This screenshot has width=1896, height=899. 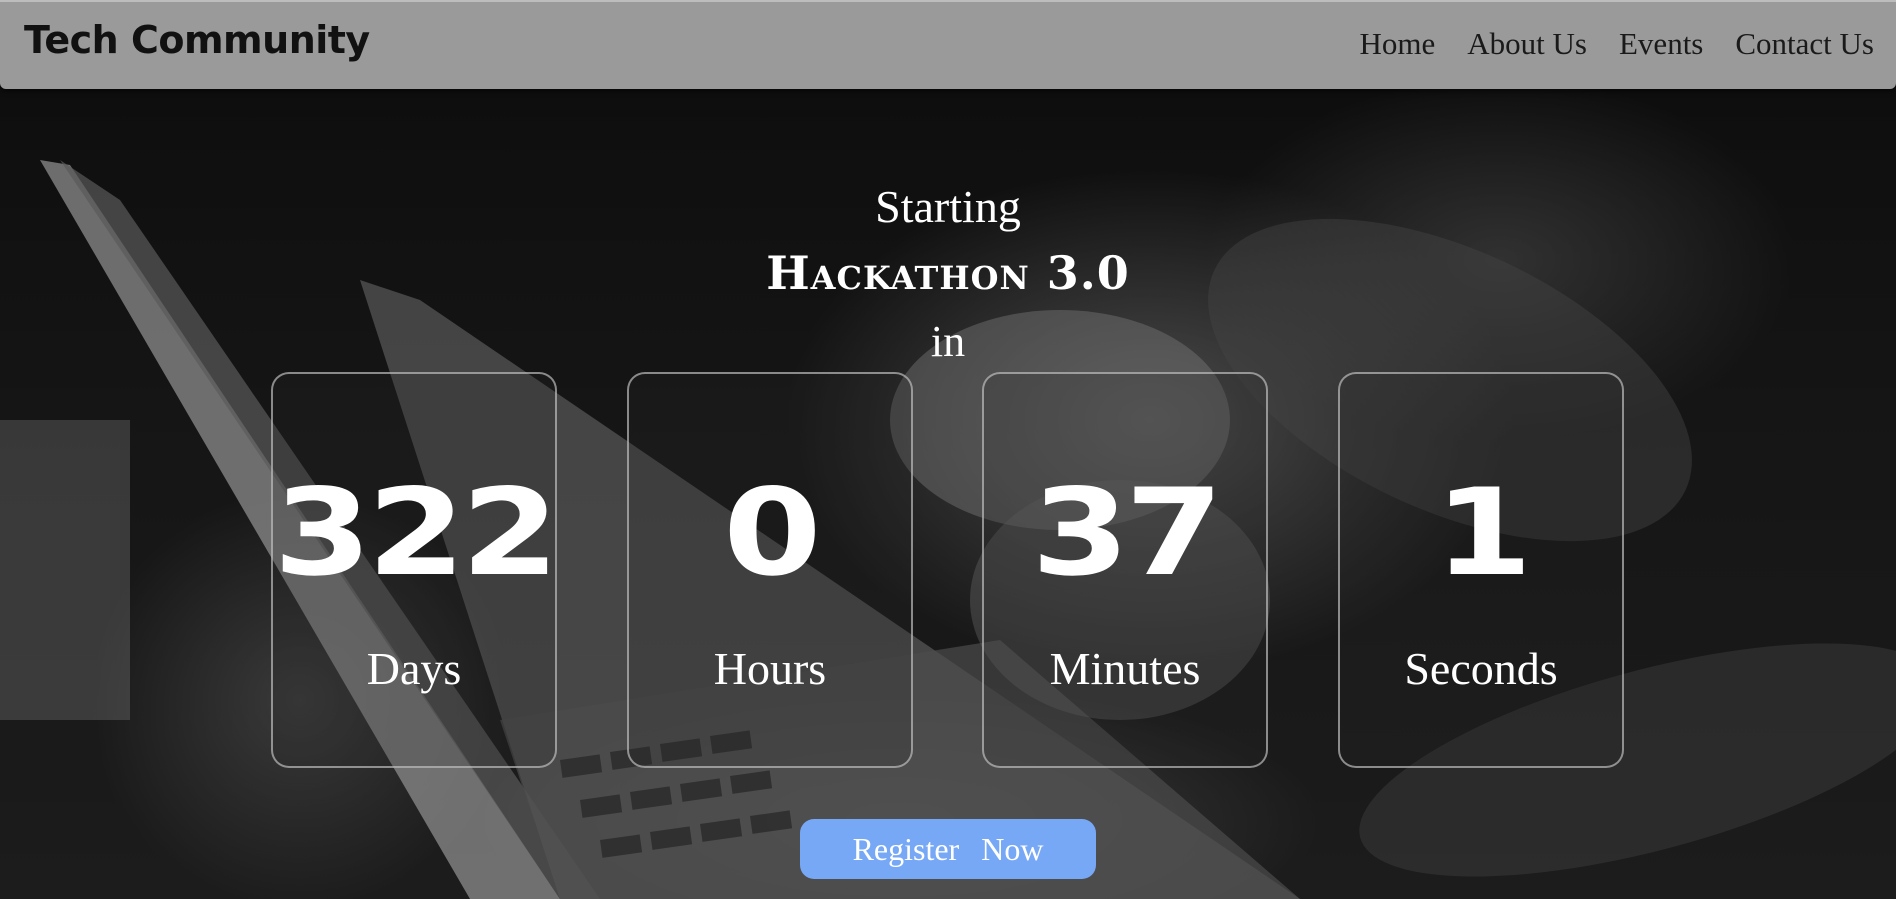 What do you see at coordinates (1527, 44) in the screenshot?
I see `nav-link-about-us: About Us` at bounding box center [1527, 44].